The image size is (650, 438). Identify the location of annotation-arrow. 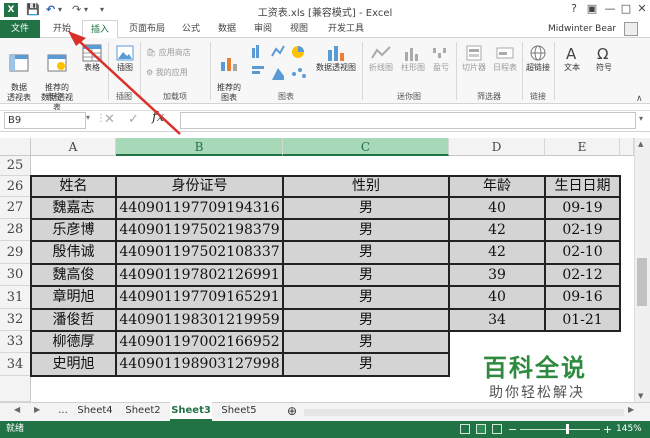
(124, 83).